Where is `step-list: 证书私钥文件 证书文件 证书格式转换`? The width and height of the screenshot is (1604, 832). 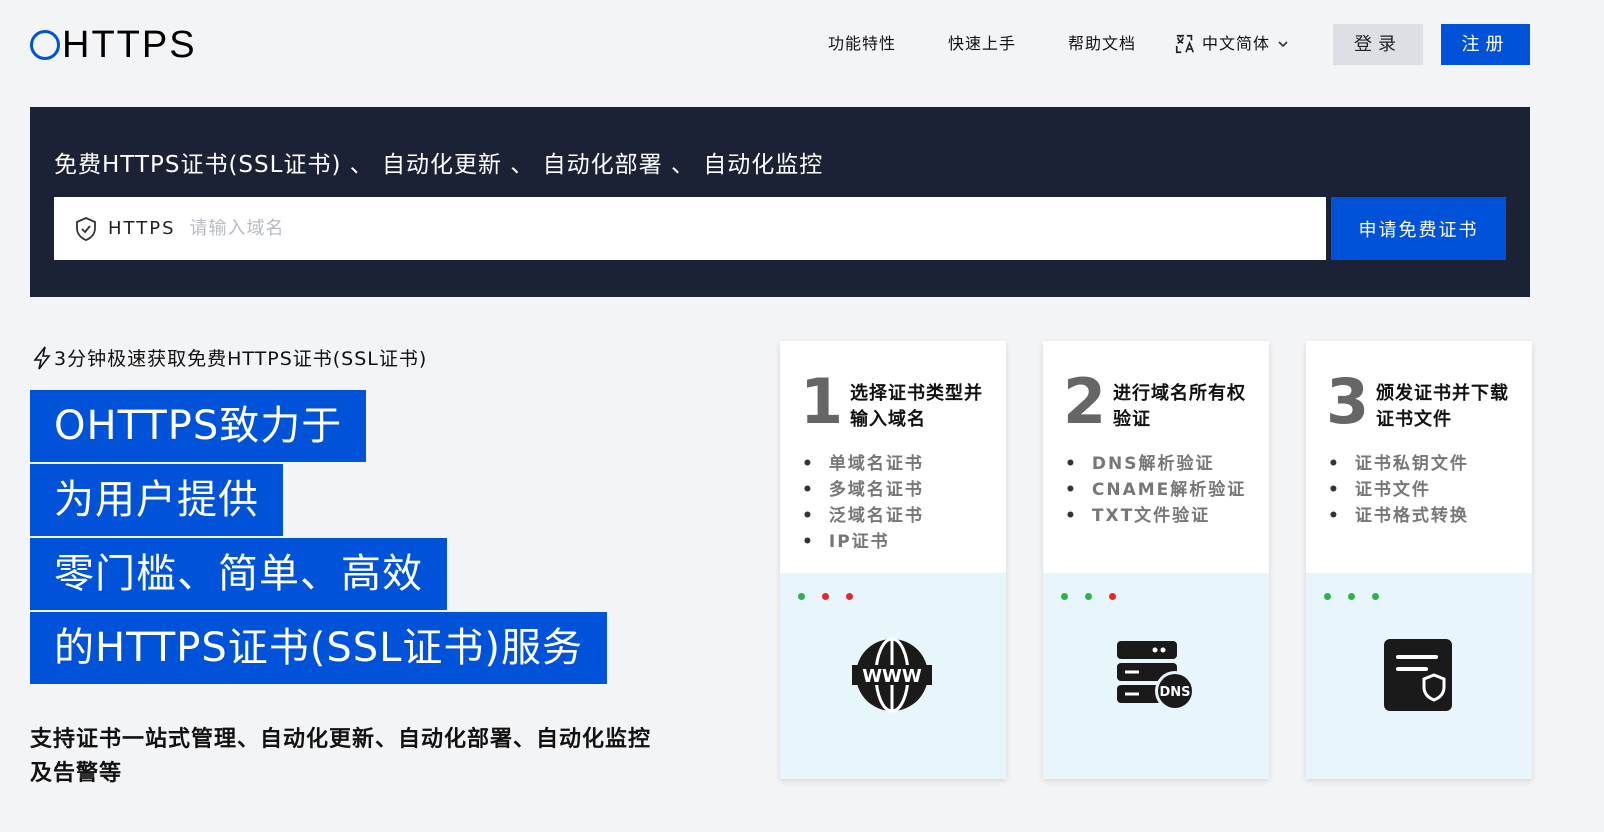
step-list: 证书私钥文件 证书文件 证书格式转换 is located at coordinates (1423, 490).